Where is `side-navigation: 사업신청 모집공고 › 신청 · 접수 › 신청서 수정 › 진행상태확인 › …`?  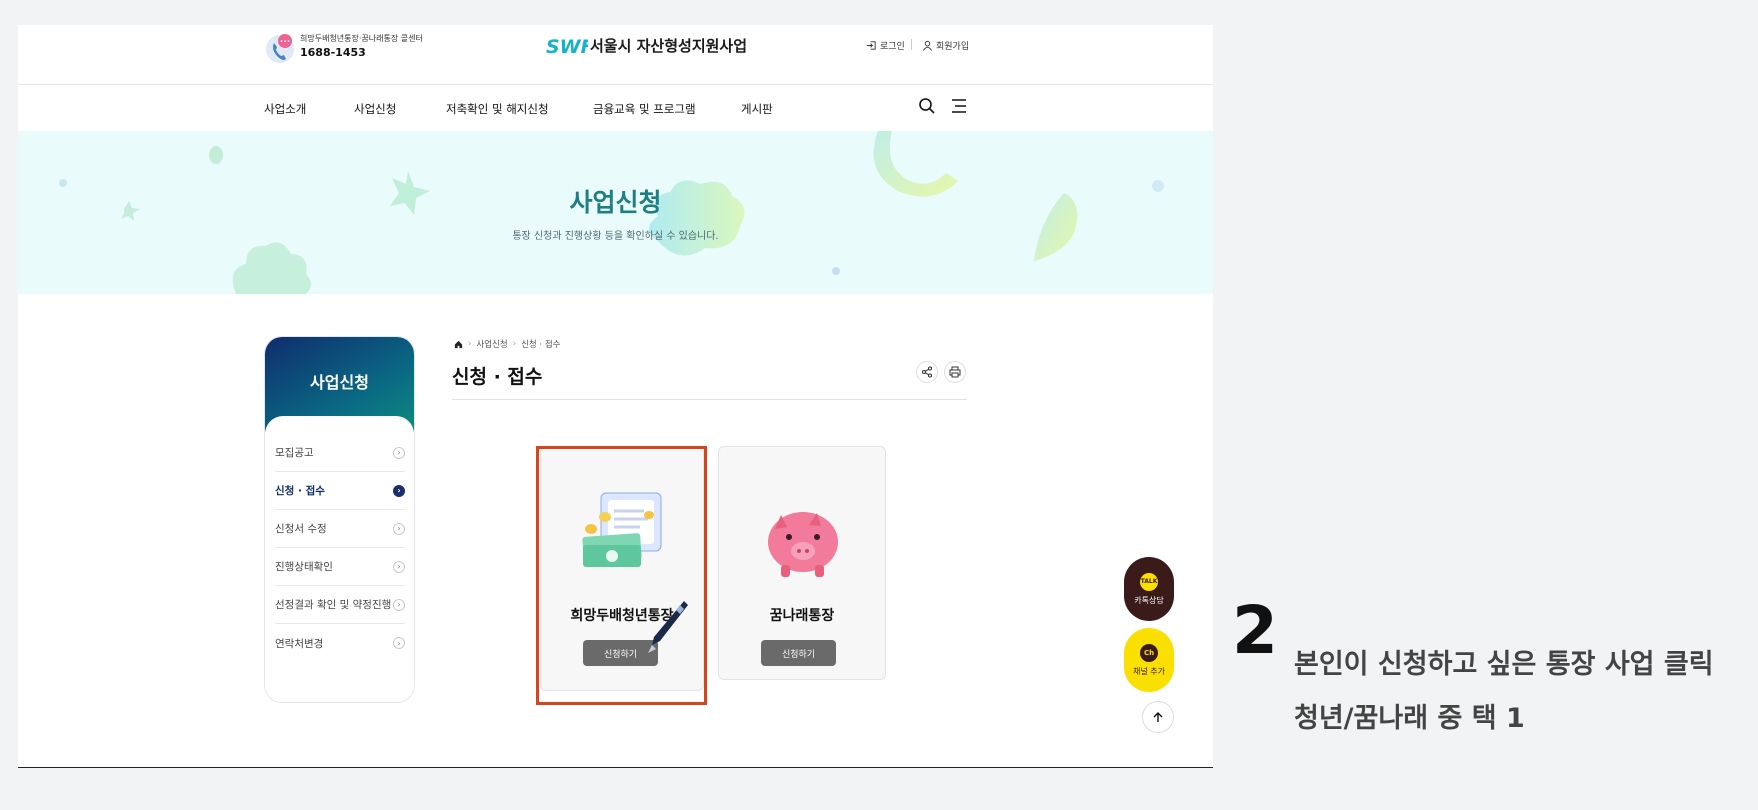
side-navigation: 사업신청 모집공고 › 신청 · 접수 › 신청서 수정 › 진행상태확인 › … is located at coordinates (339, 519).